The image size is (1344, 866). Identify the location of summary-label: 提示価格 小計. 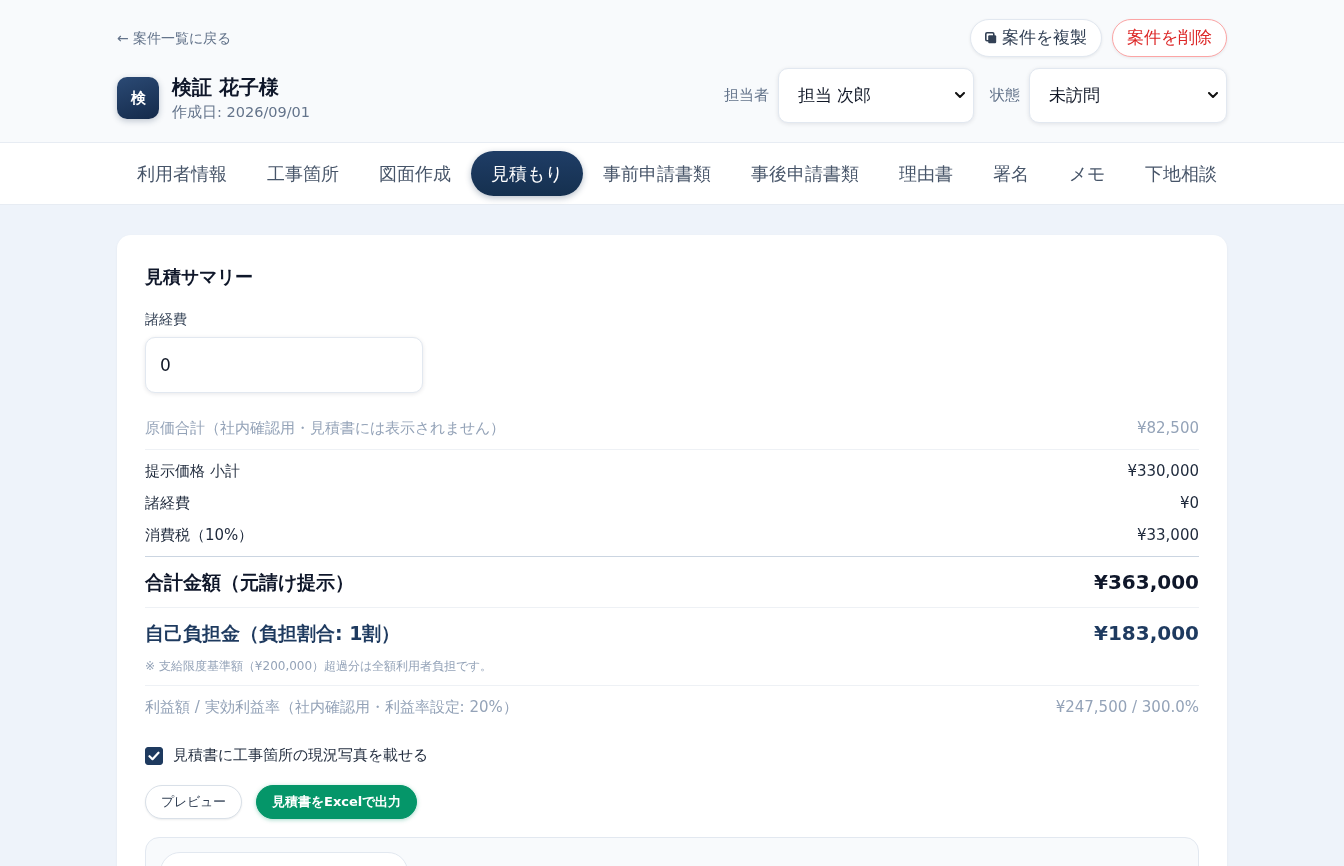
(192, 471).